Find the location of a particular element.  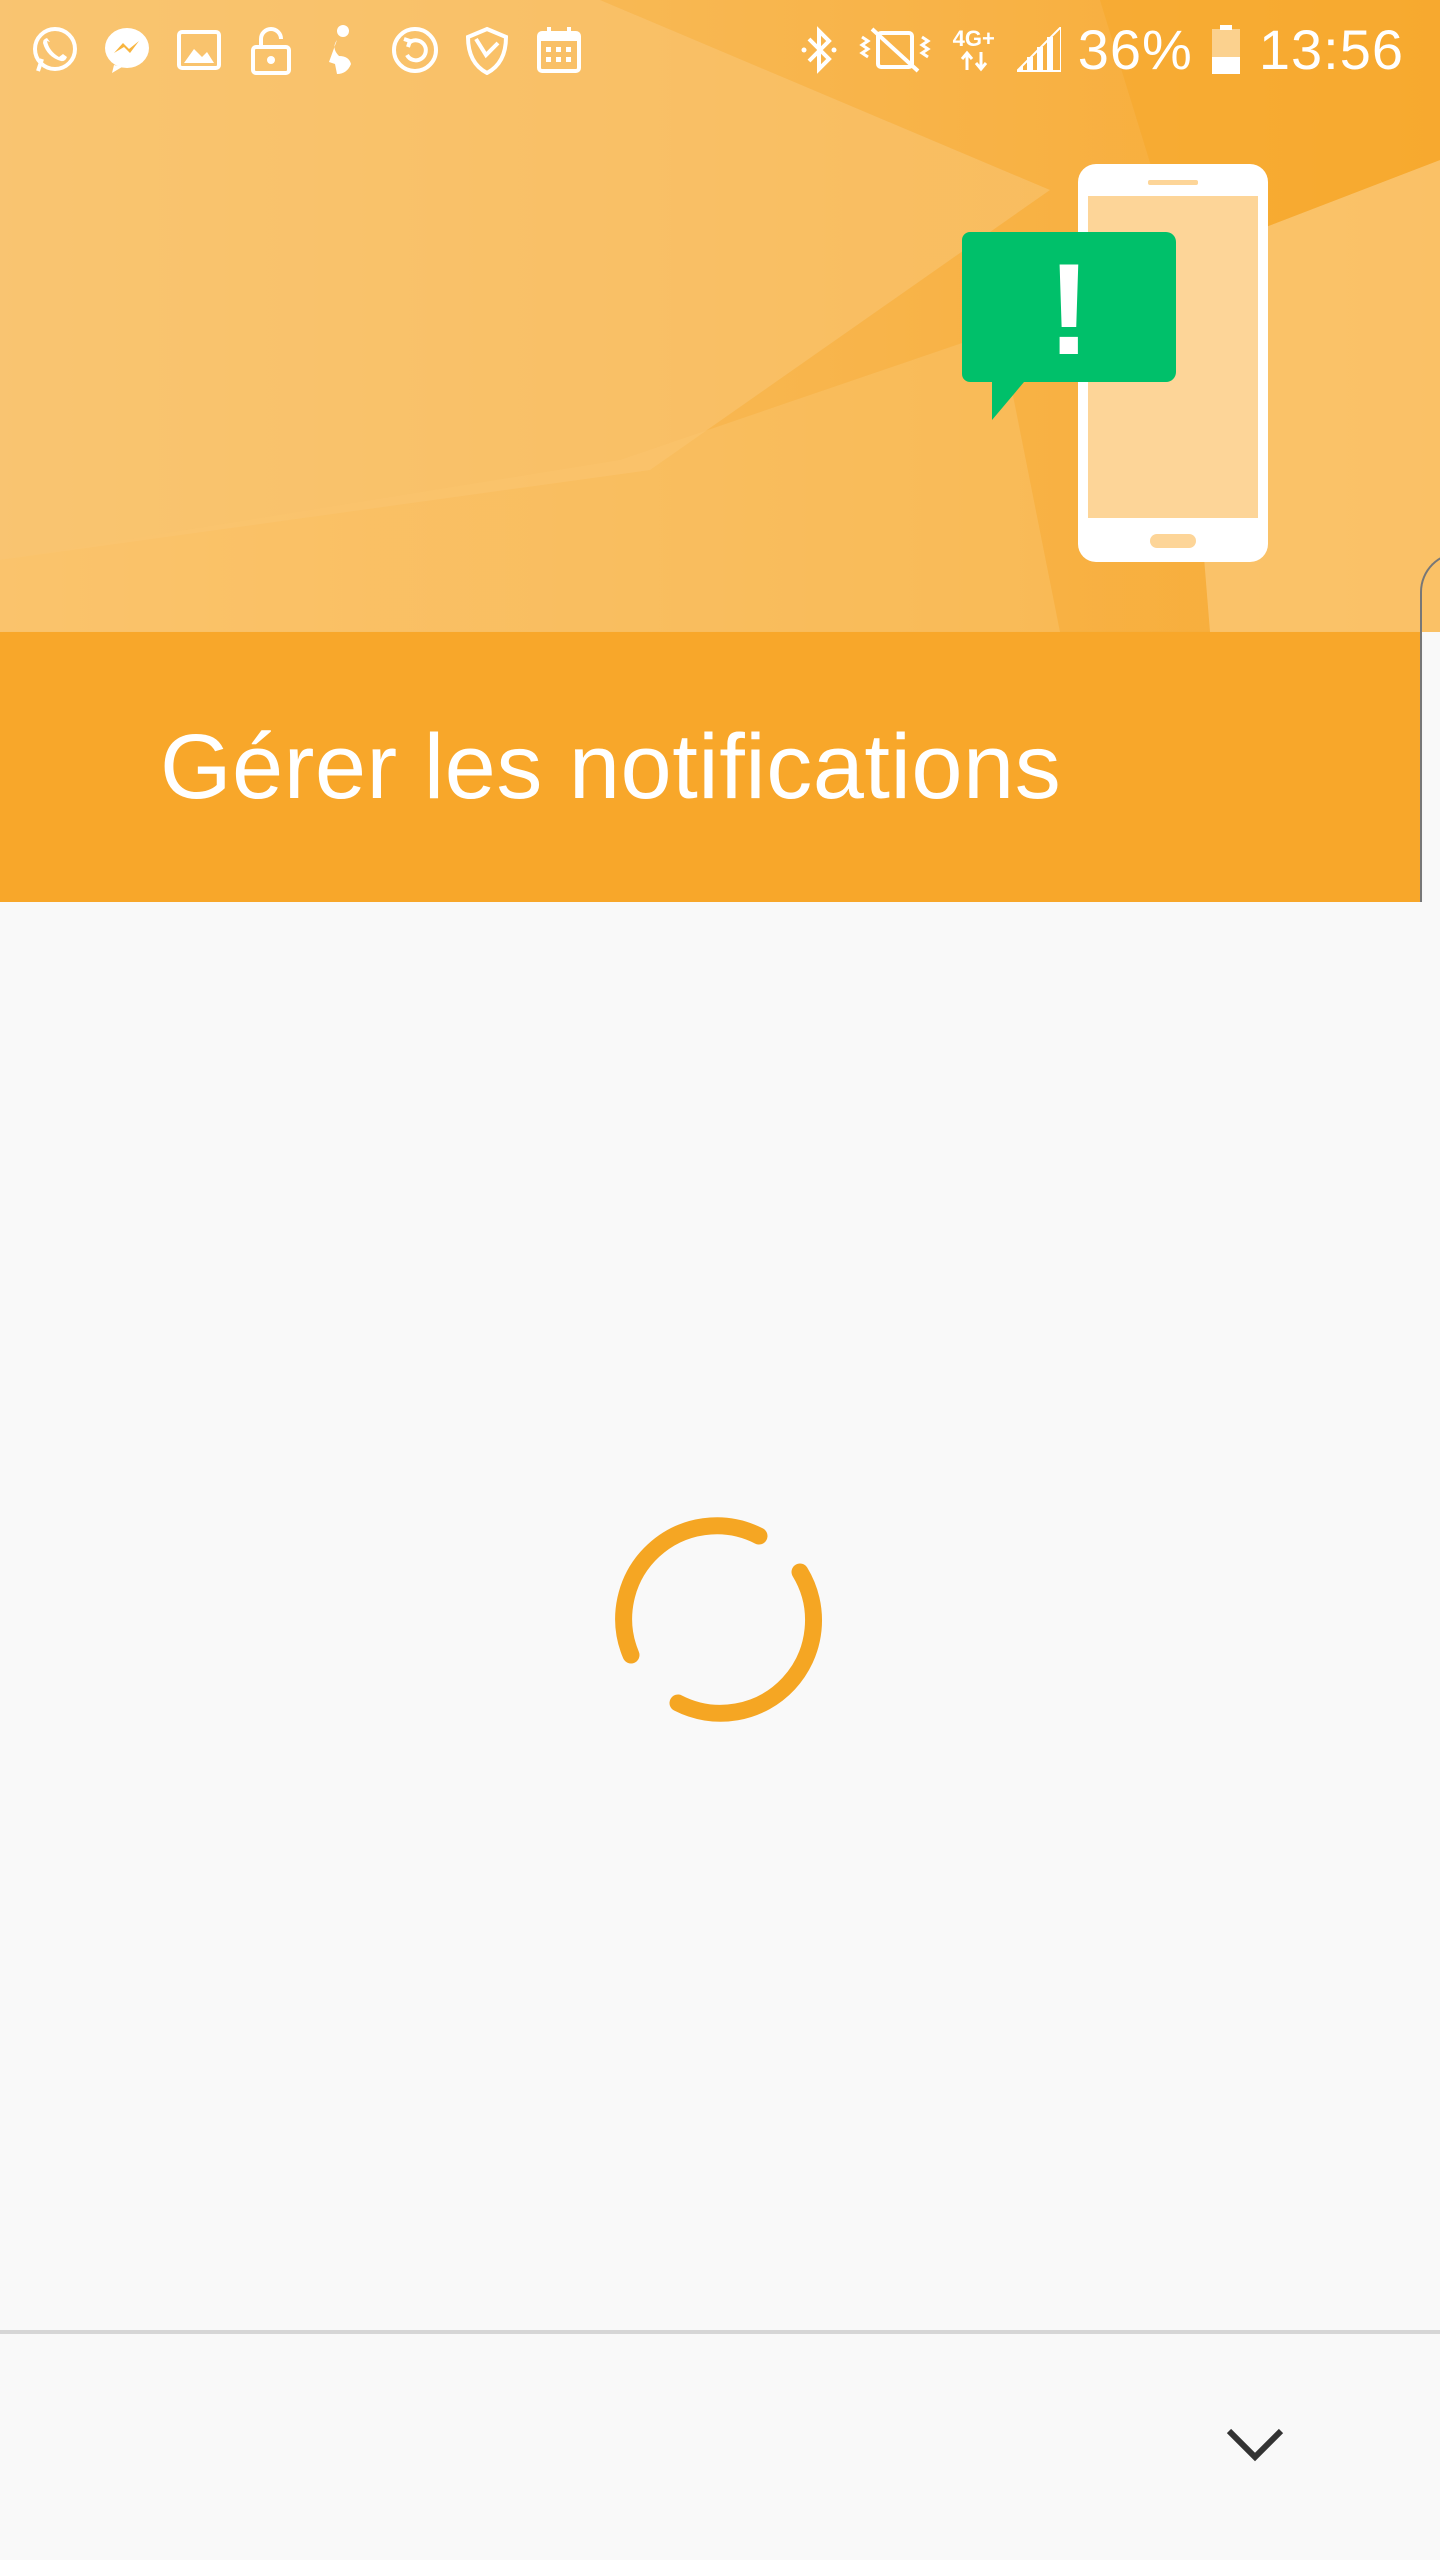

title-bar: Gérer les notifications is located at coordinates (710, 767).